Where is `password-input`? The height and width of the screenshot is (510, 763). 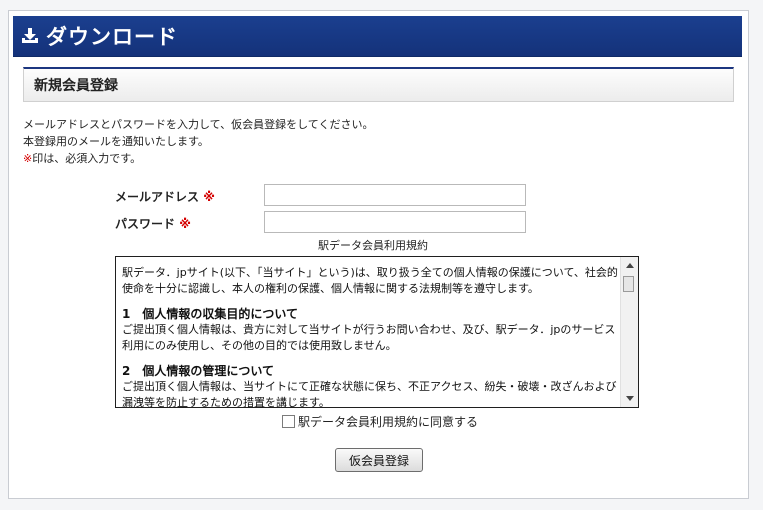
password-input is located at coordinates (395, 222).